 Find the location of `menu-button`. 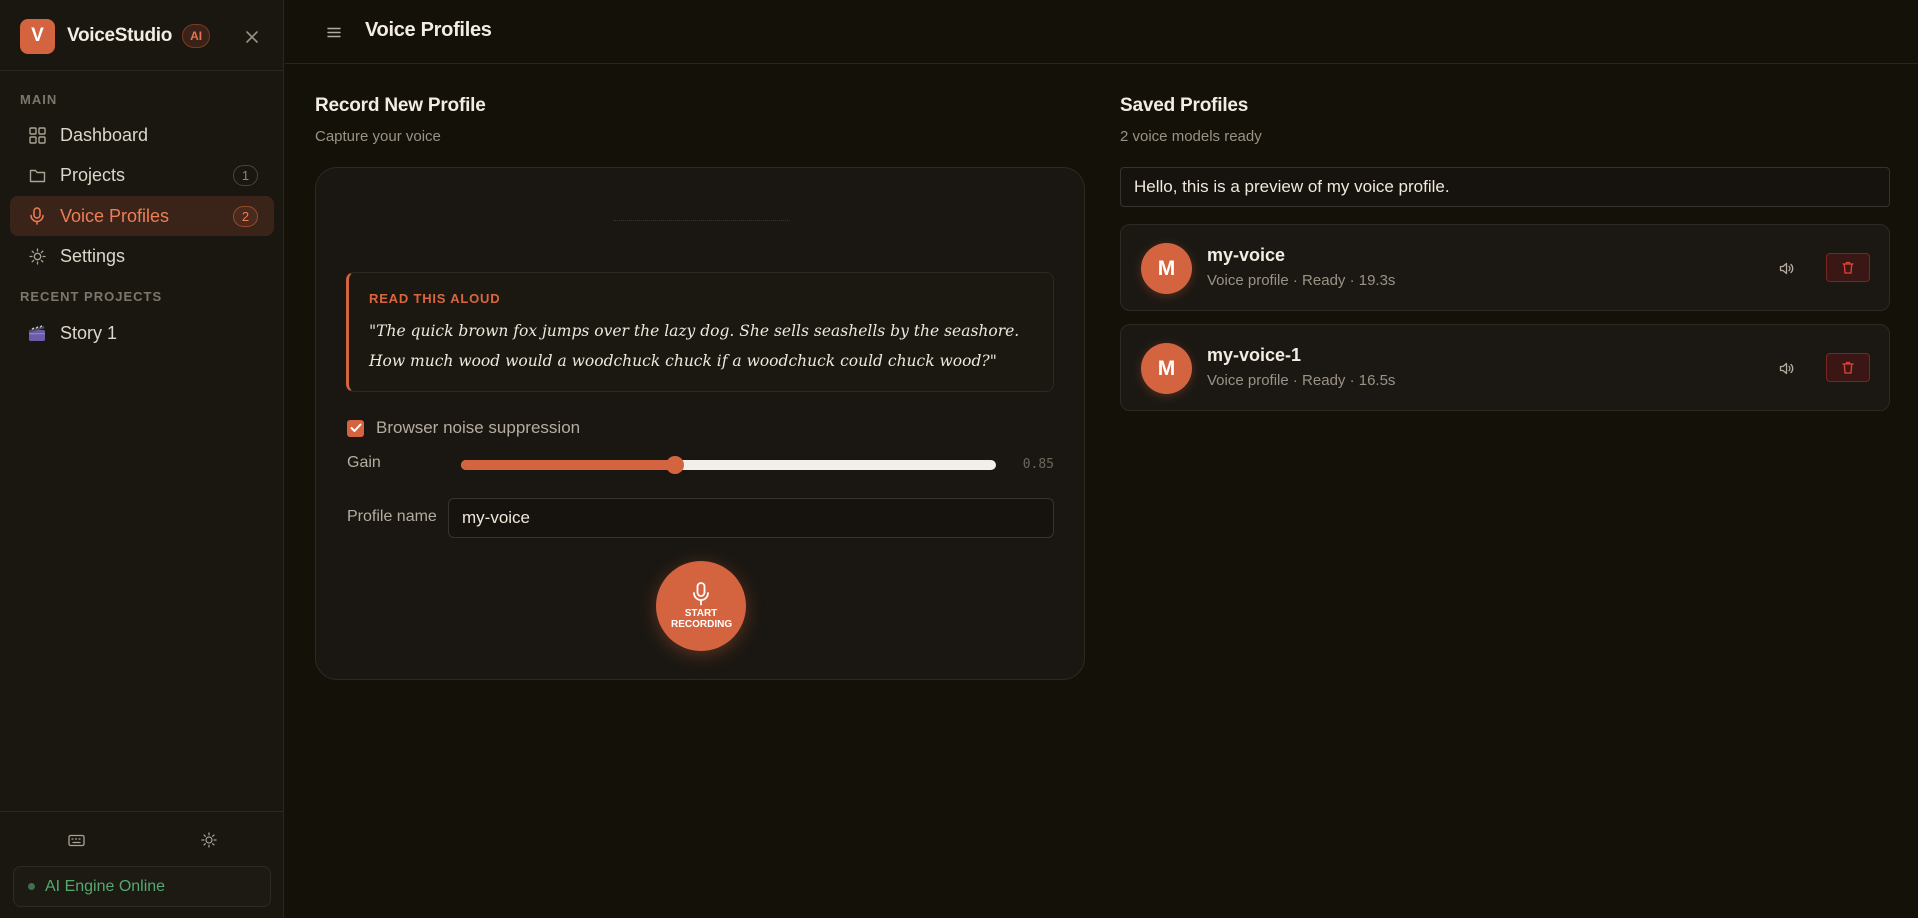

menu-button is located at coordinates (334, 32).